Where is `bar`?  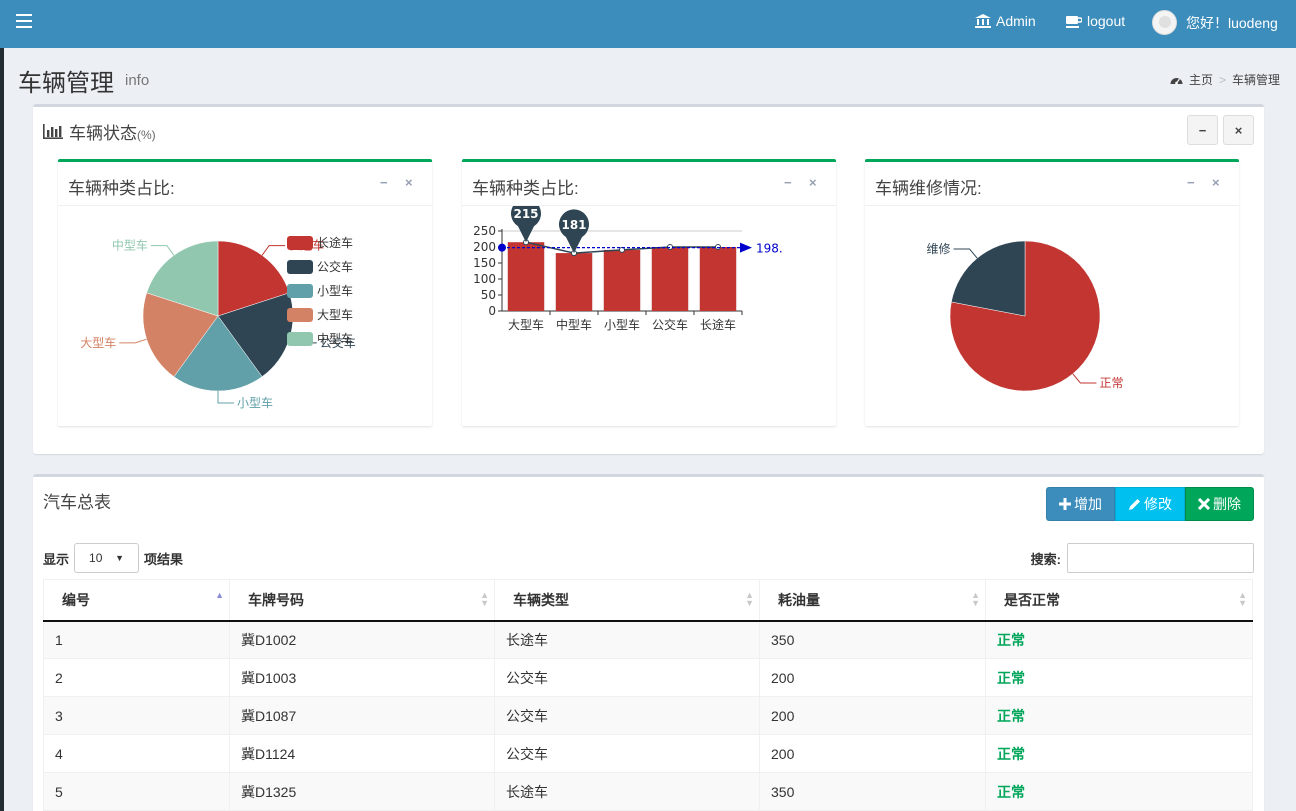
bar is located at coordinates (718, 279).